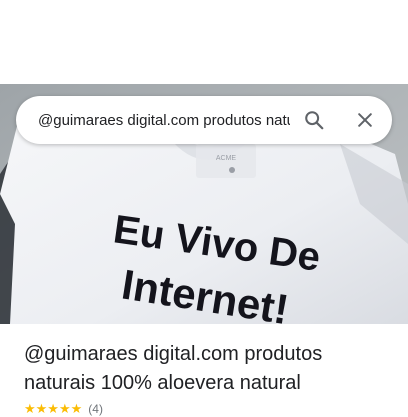 This screenshot has height=417, width=408. I want to click on close-icon, so click(365, 120).